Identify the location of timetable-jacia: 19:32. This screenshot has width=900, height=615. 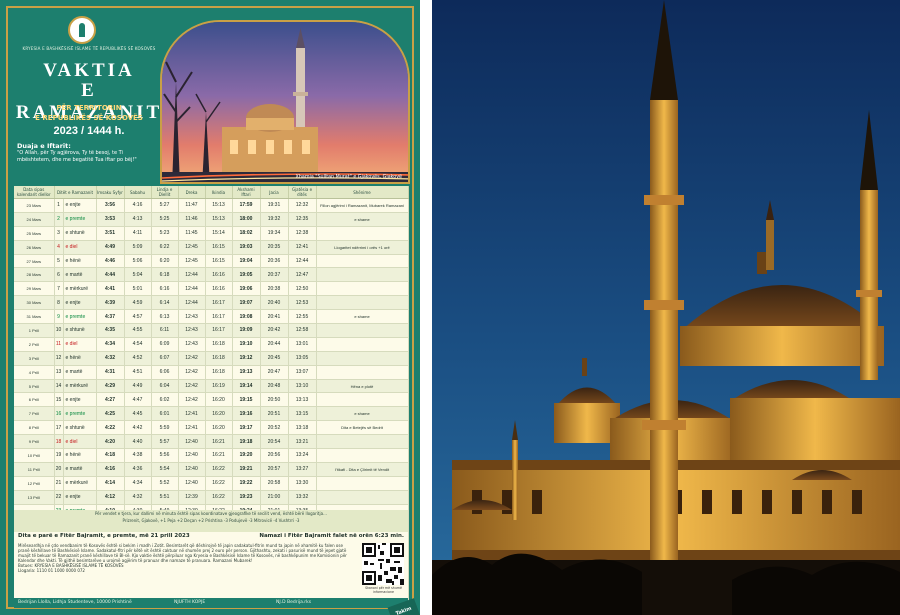
(274, 219).